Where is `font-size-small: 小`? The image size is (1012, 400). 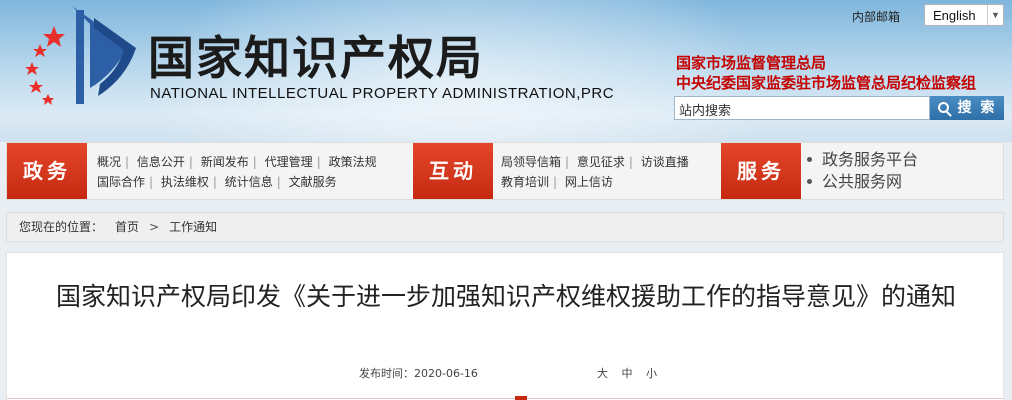
font-size-small: 小 is located at coordinates (651, 373).